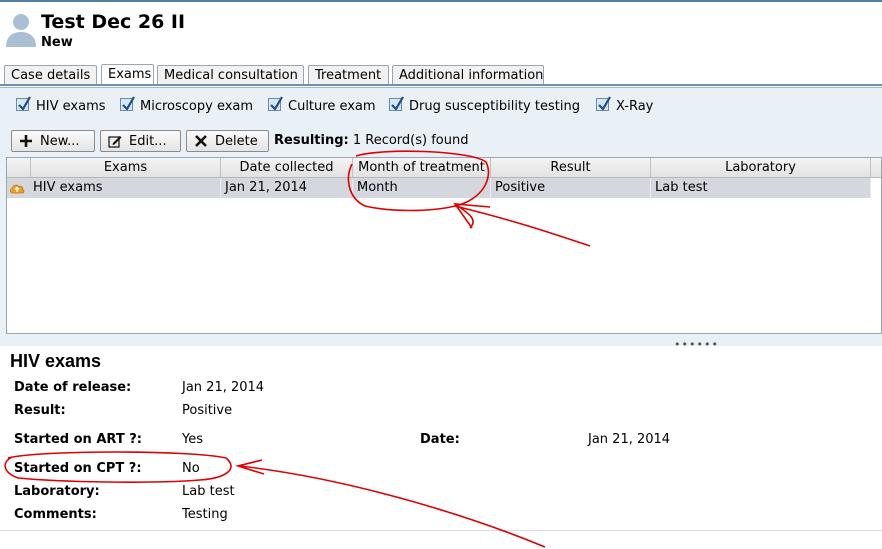 This screenshot has height=549, width=882. I want to click on filter-label: X-Ray, so click(635, 106).